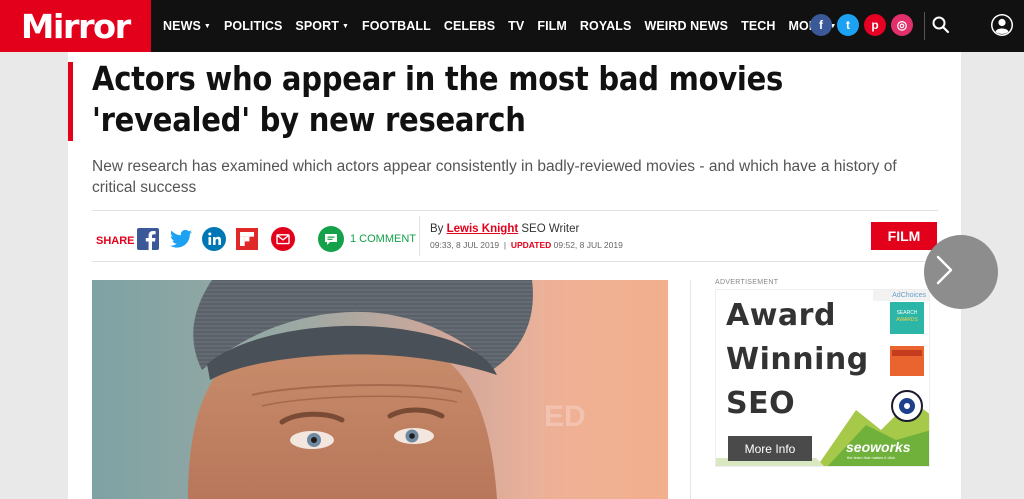  Describe the element at coordinates (148, 239) in the screenshot. I see `facebook-share-icon` at that location.